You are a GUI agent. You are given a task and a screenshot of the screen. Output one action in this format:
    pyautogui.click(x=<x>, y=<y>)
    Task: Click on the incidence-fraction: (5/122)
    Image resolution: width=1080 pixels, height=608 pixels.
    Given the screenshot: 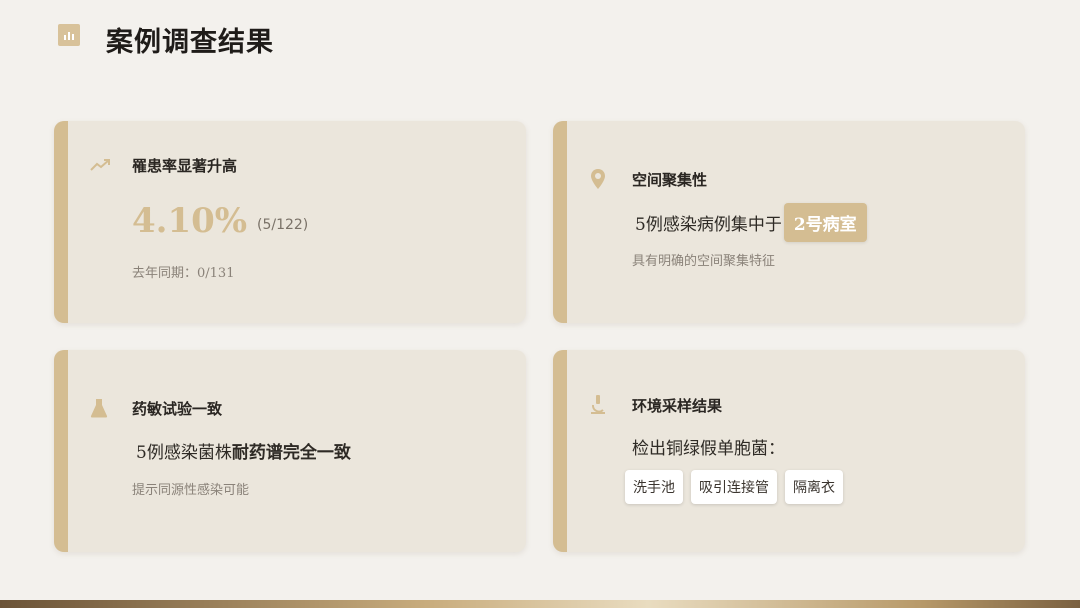 What is the action you would take?
    pyautogui.click(x=283, y=225)
    